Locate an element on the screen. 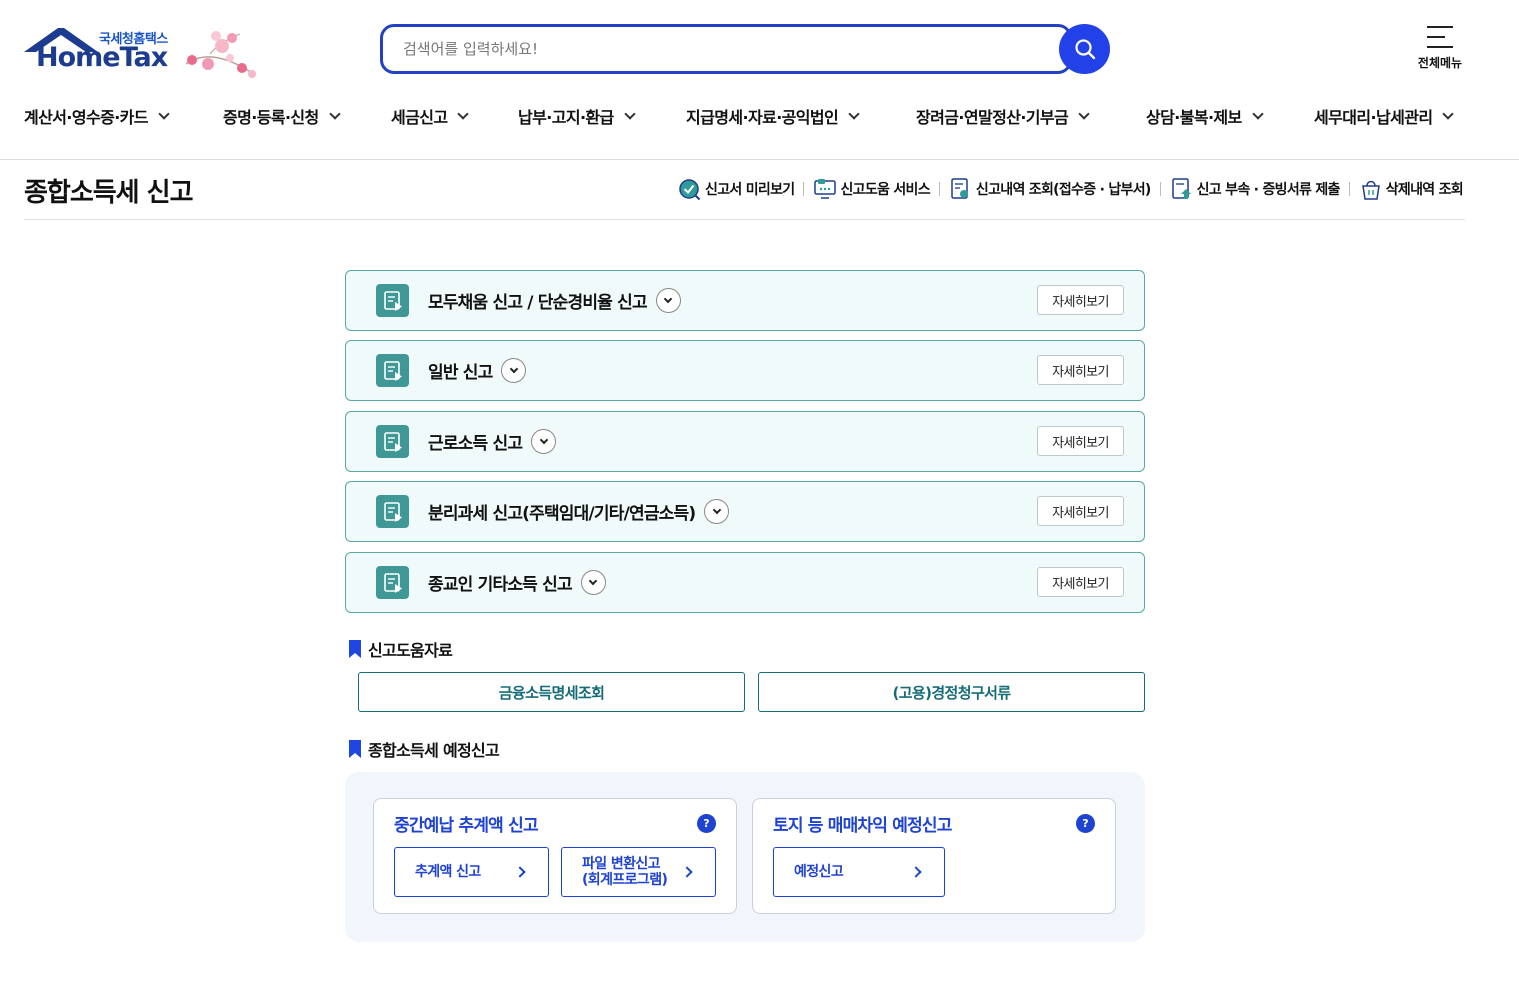 The image size is (1519, 993). accordion-title: 분리과세 신고(주택임대/기타/연금소득) is located at coordinates (579, 511).